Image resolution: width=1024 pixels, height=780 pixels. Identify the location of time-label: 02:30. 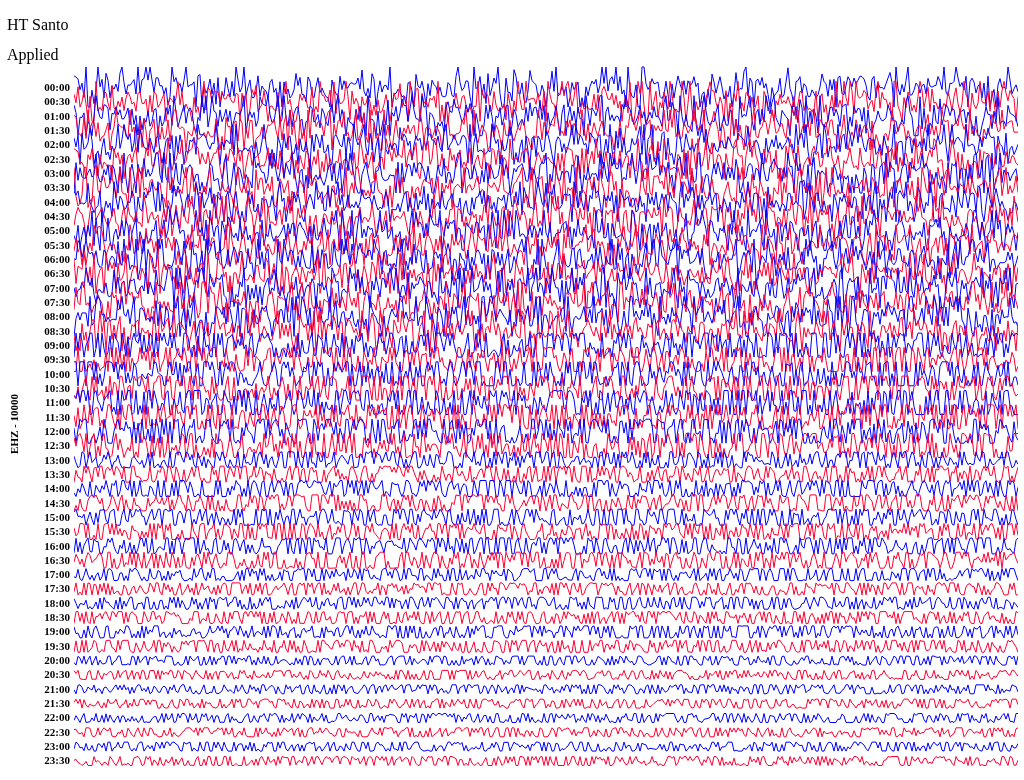
(57, 158).